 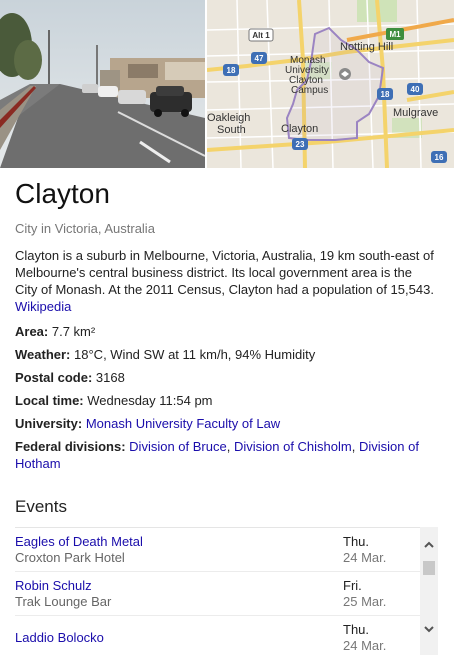 What do you see at coordinates (300, 144) in the screenshot?
I see `shield-23: 23` at bounding box center [300, 144].